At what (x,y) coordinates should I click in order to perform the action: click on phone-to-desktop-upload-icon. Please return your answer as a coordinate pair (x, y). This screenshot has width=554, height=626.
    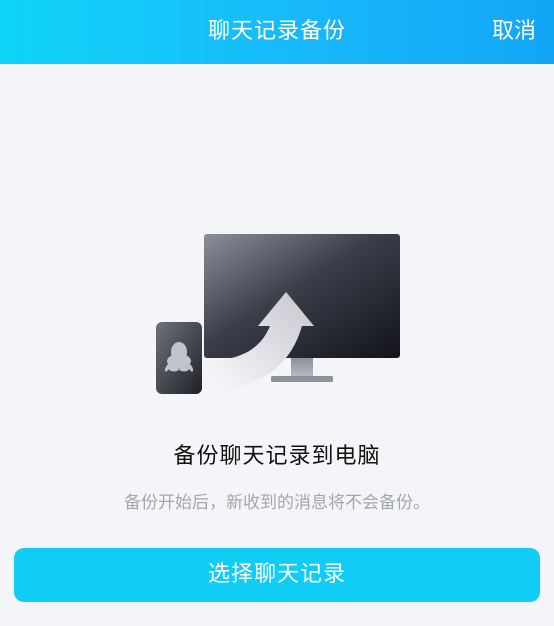
    Looking at the image, I should click on (280, 313).